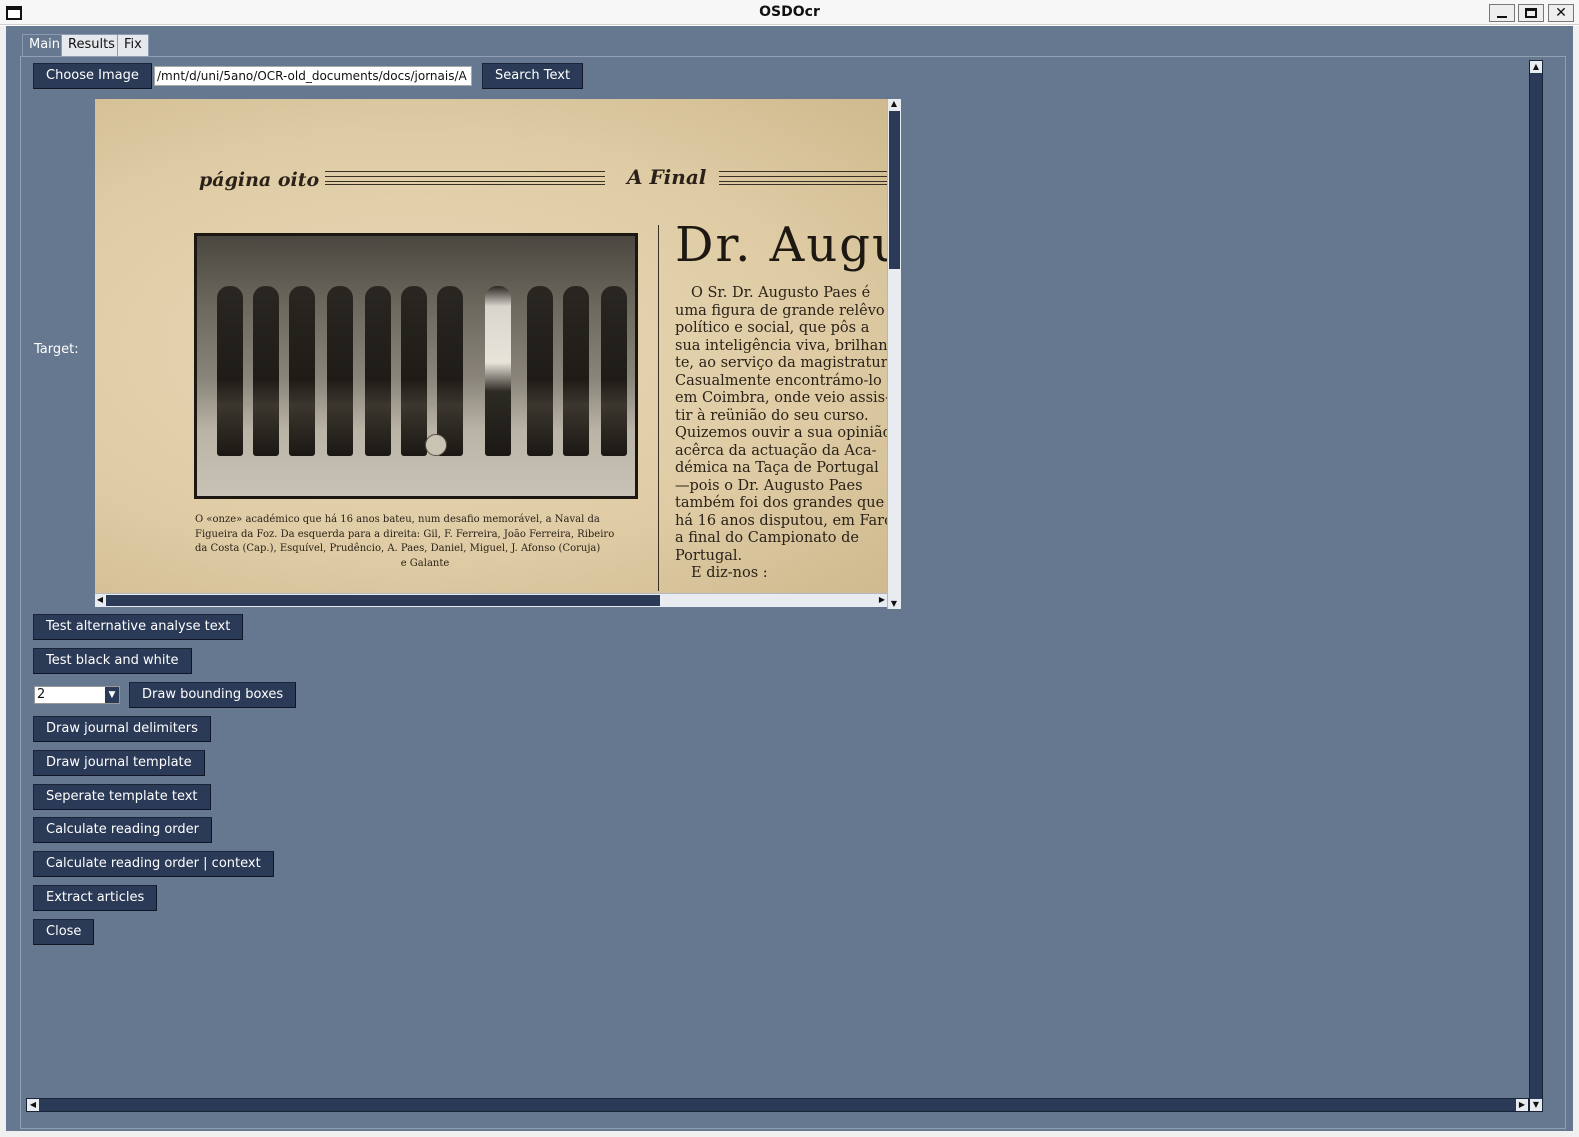  Describe the element at coordinates (122, 729) in the screenshot. I see `draw-journal-delimiters-button: Draw journal delimiters` at that location.